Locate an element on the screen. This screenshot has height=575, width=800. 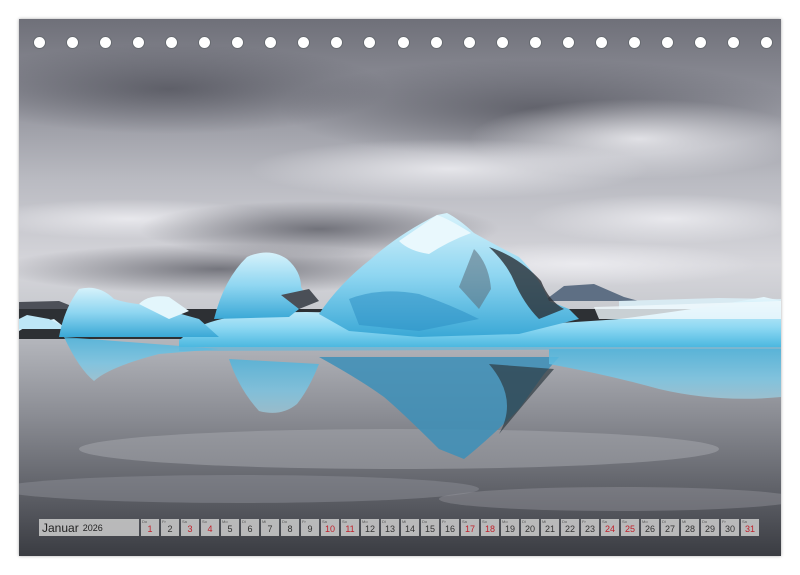
day-cell: Do 15 is located at coordinates (430, 527).